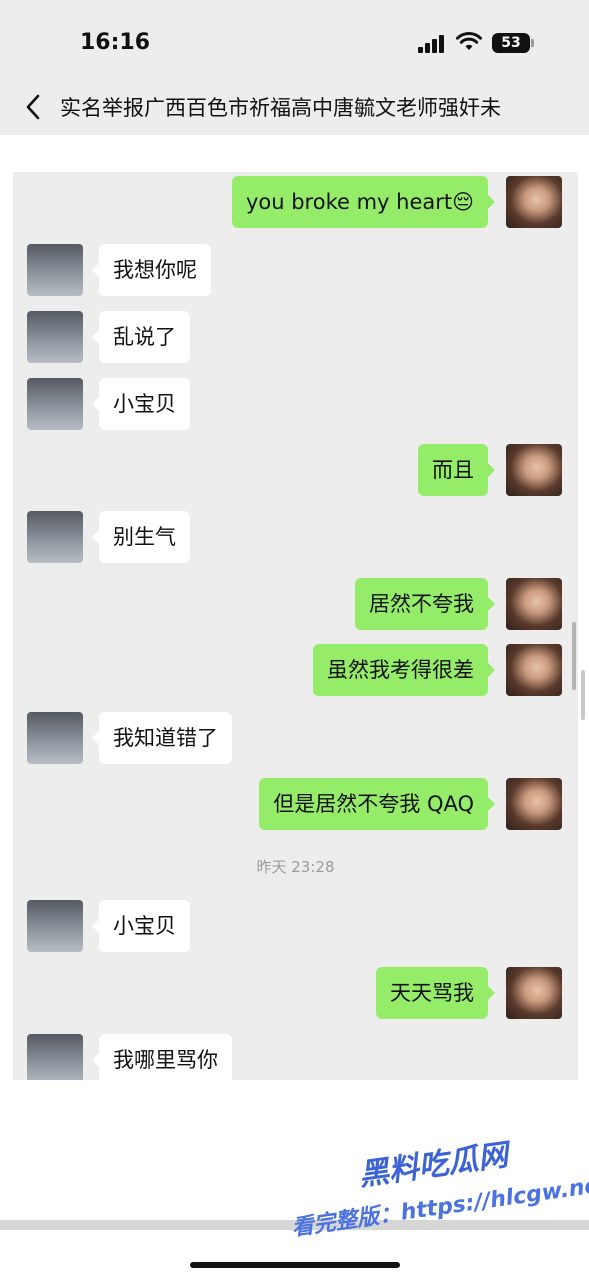 This screenshot has height=1280, width=589. I want to click on message-received: 乱说了, so click(295, 337).